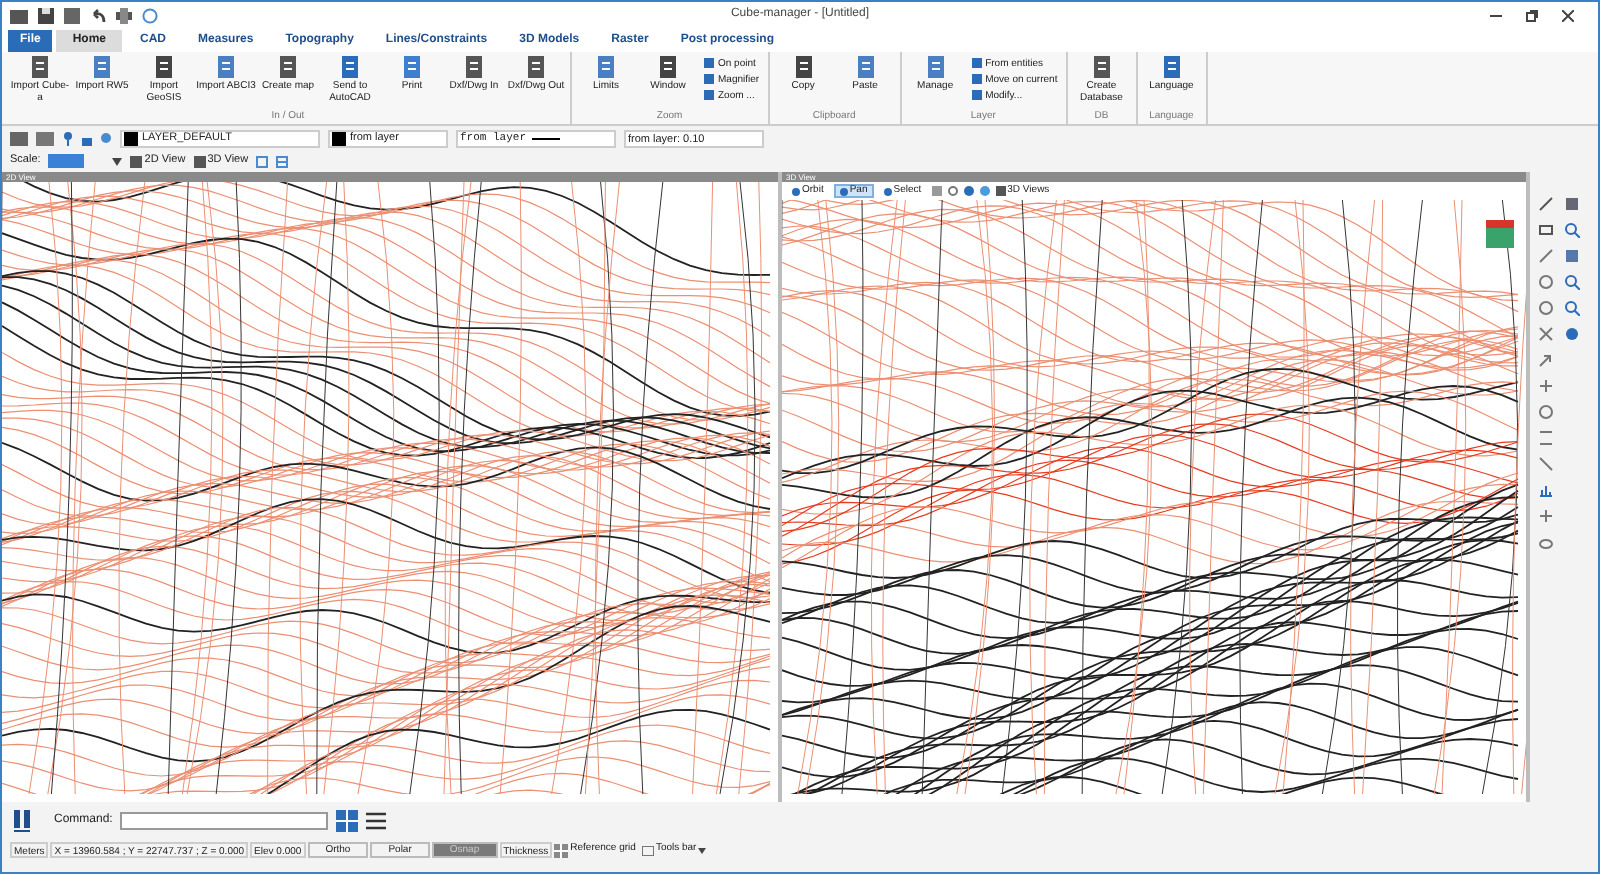 The height and width of the screenshot is (874, 1600). What do you see at coordinates (1546, 334) in the screenshot?
I see `cross-icon` at bounding box center [1546, 334].